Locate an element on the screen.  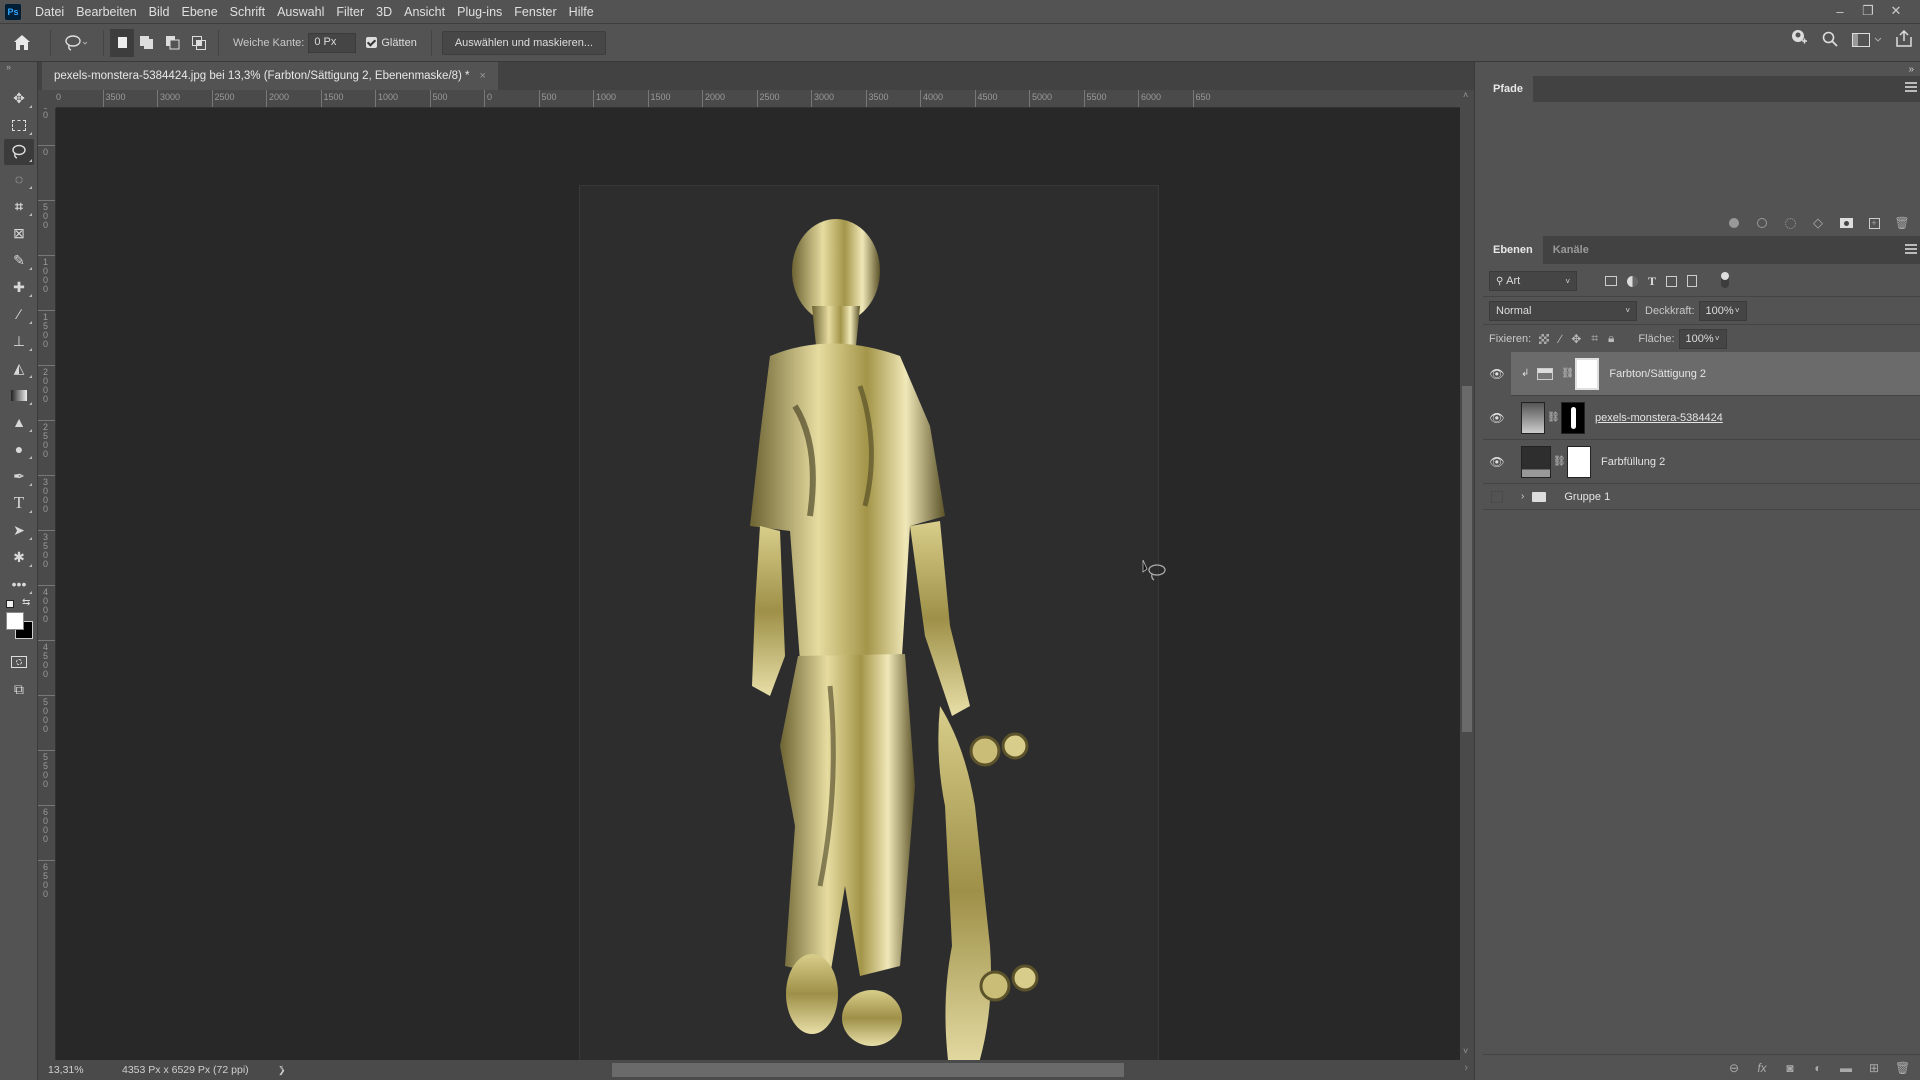
eraser-tool: ◭ is located at coordinates (19, 368).